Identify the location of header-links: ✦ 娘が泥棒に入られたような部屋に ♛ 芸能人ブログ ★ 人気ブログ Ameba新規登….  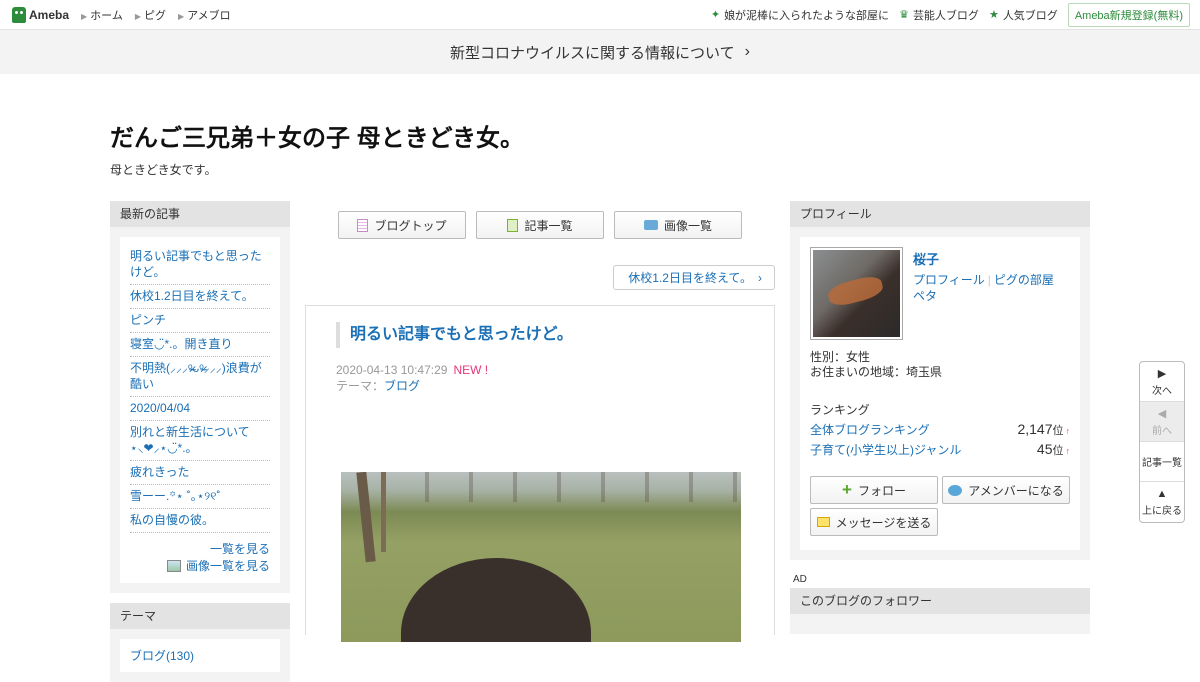
(950, 14).